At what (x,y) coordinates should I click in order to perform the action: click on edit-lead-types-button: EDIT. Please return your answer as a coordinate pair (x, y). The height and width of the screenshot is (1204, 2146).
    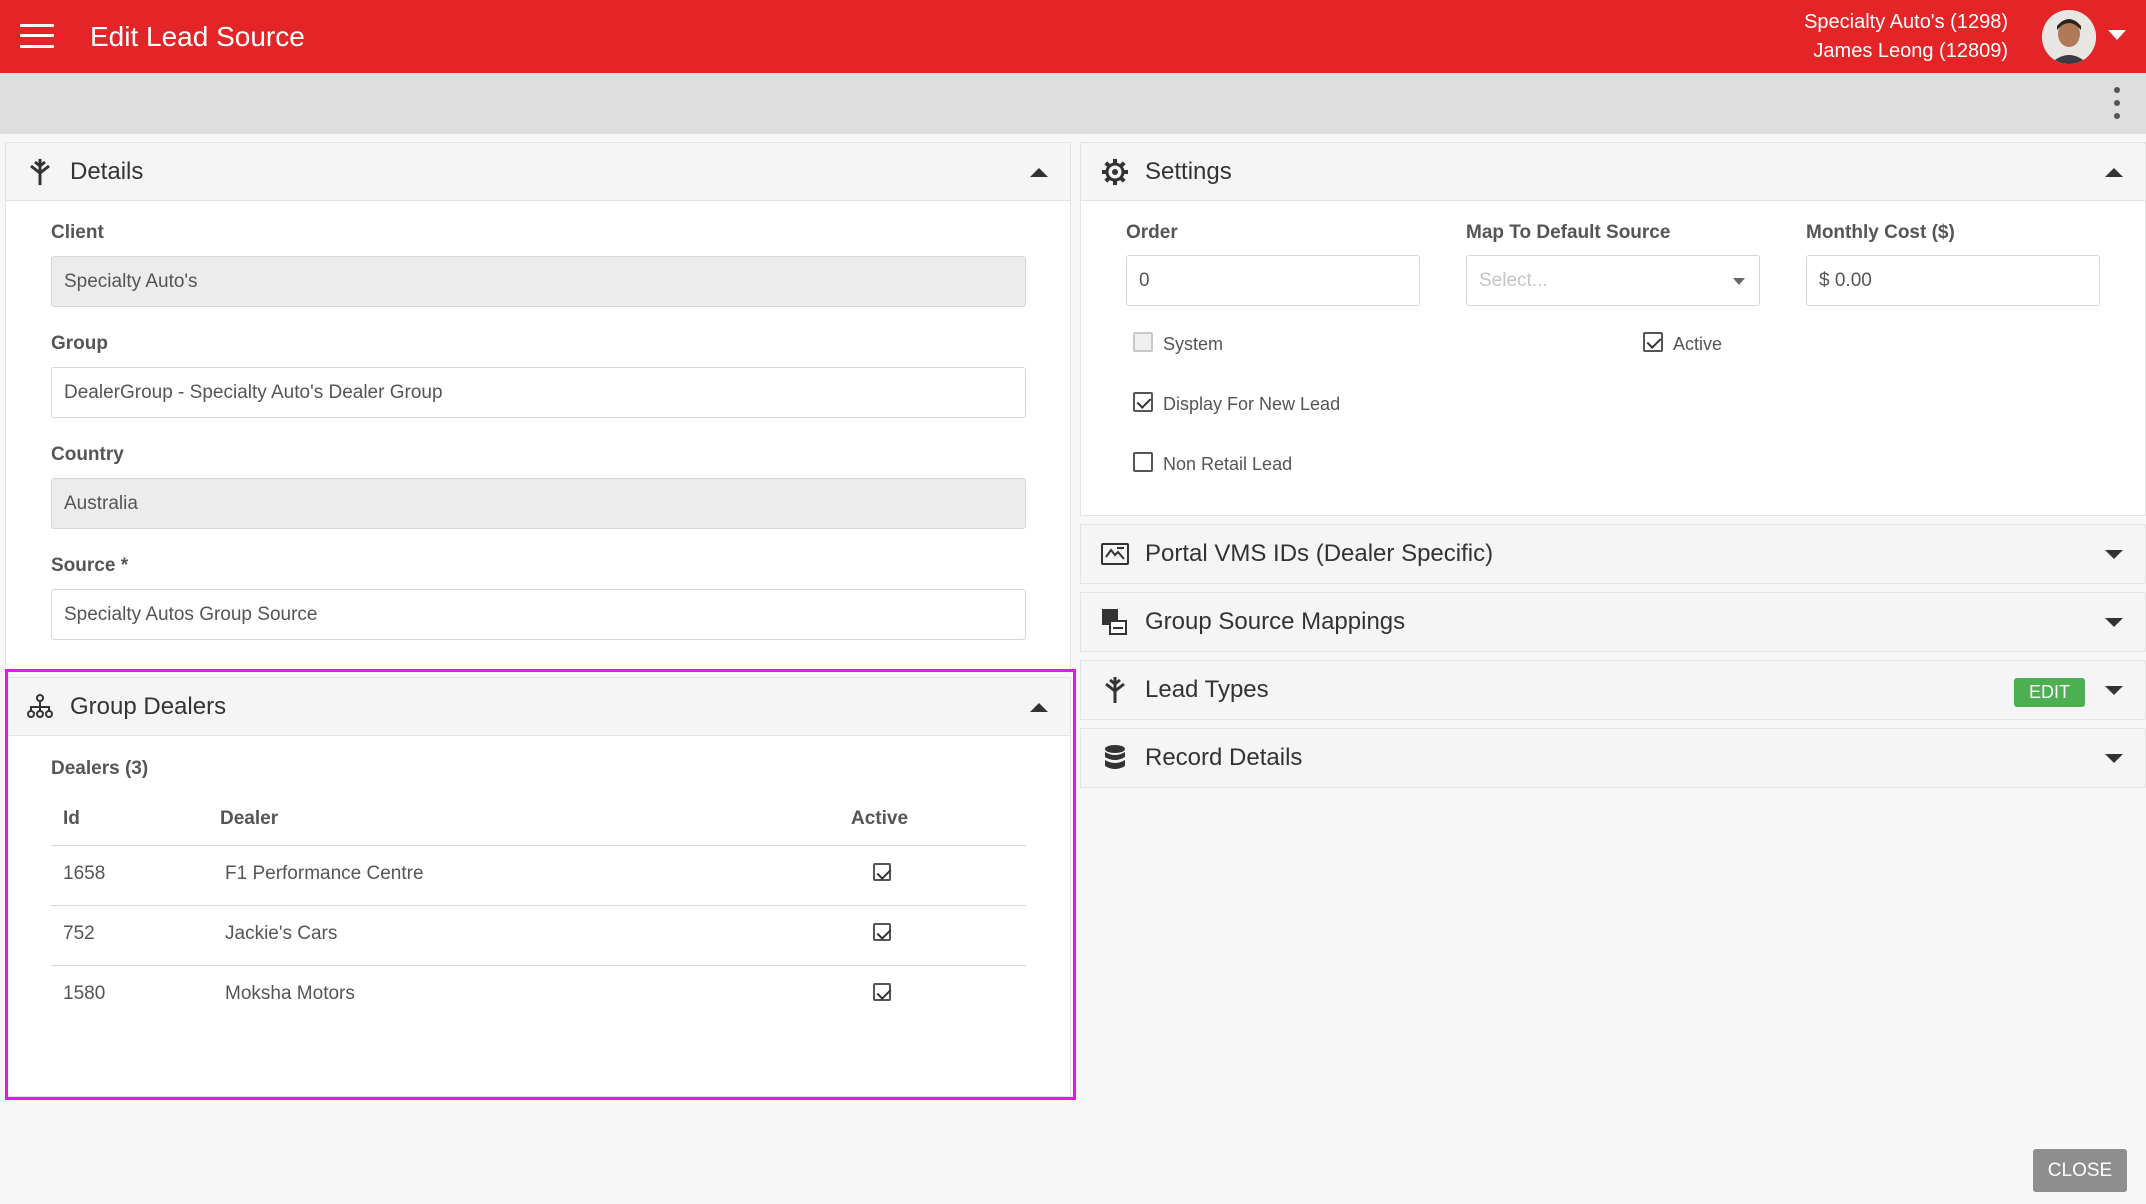
    Looking at the image, I should click on (2049, 692).